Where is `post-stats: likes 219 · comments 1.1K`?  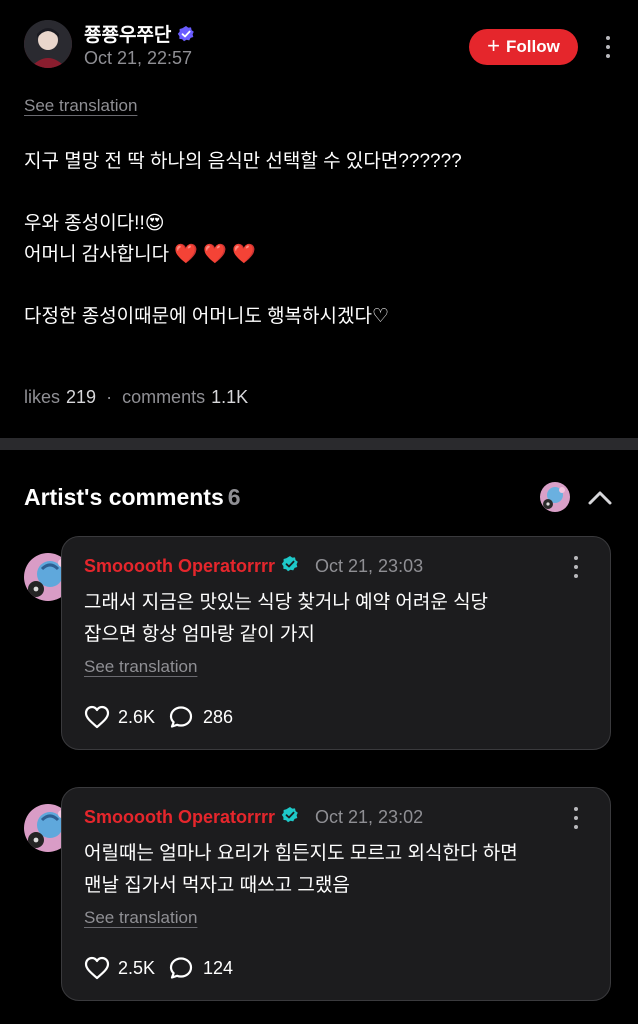 post-stats: likes 219 · comments 1.1K is located at coordinates (136, 397).